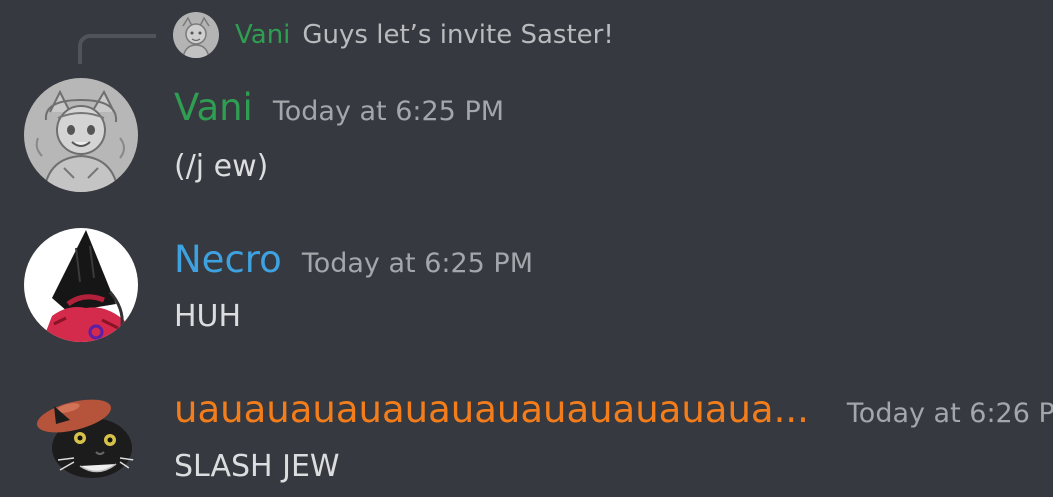  Describe the element at coordinates (950, 413) in the screenshot. I see `message-timestamp: Today at 6:26 PM` at that location.